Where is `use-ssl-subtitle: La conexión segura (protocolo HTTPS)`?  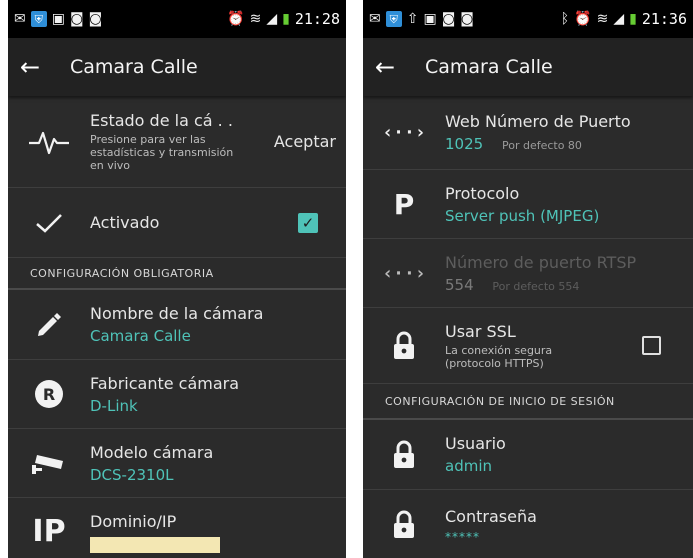 use-ssl-subtitle: La conexión segura (protocolo HTTPS) is located at coordinates (499, 356).